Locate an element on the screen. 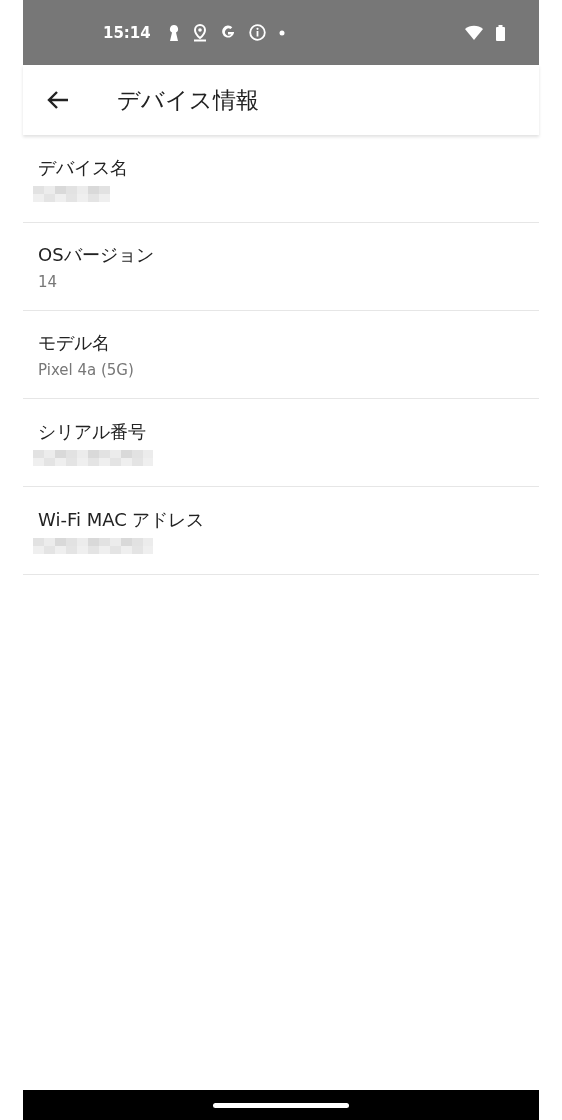  row-label: OSバージョン is located at coordinates (96, 254).